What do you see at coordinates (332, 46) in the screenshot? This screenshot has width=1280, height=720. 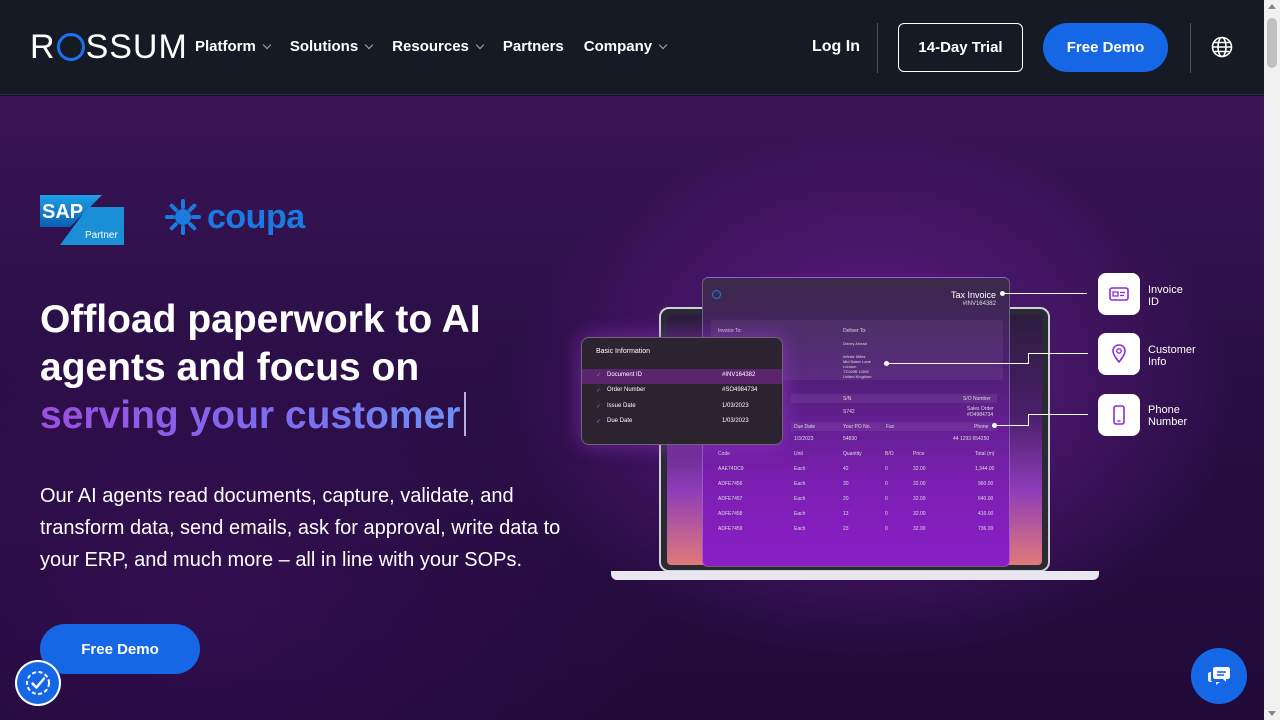 I see `nav-solutions: Solutions` at bounding box center [332, 46].